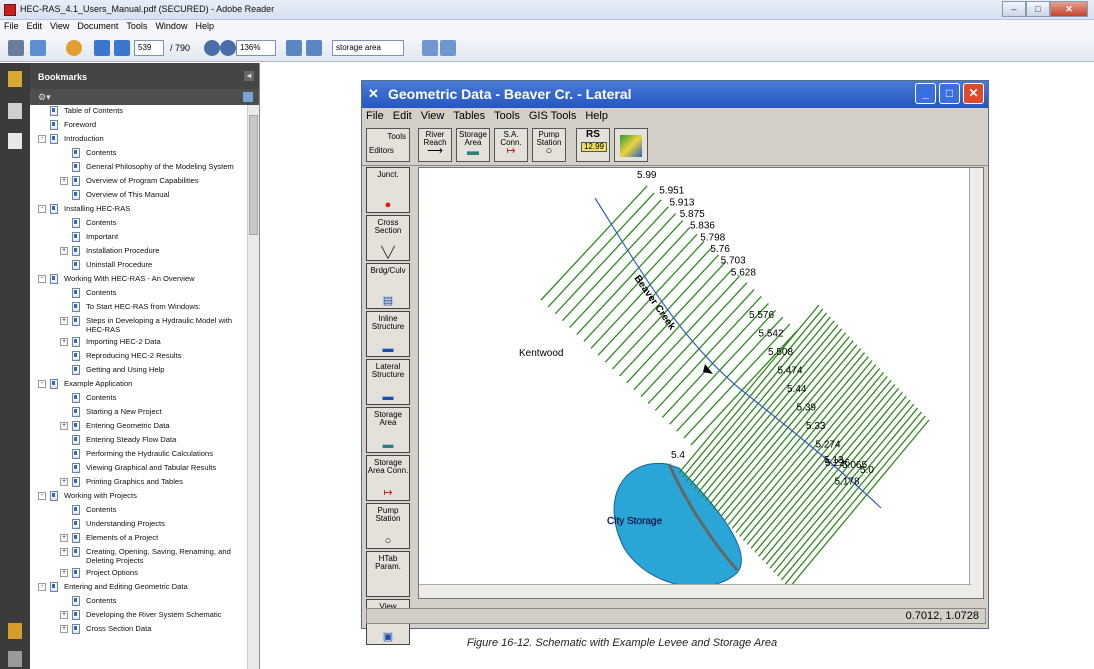 This screenshot has height=669, width=1094. What do you see at coordinates (139, 385) in the screenshot?
I see `bookmark-item: - Example Application` at bounding box center [139, 385].